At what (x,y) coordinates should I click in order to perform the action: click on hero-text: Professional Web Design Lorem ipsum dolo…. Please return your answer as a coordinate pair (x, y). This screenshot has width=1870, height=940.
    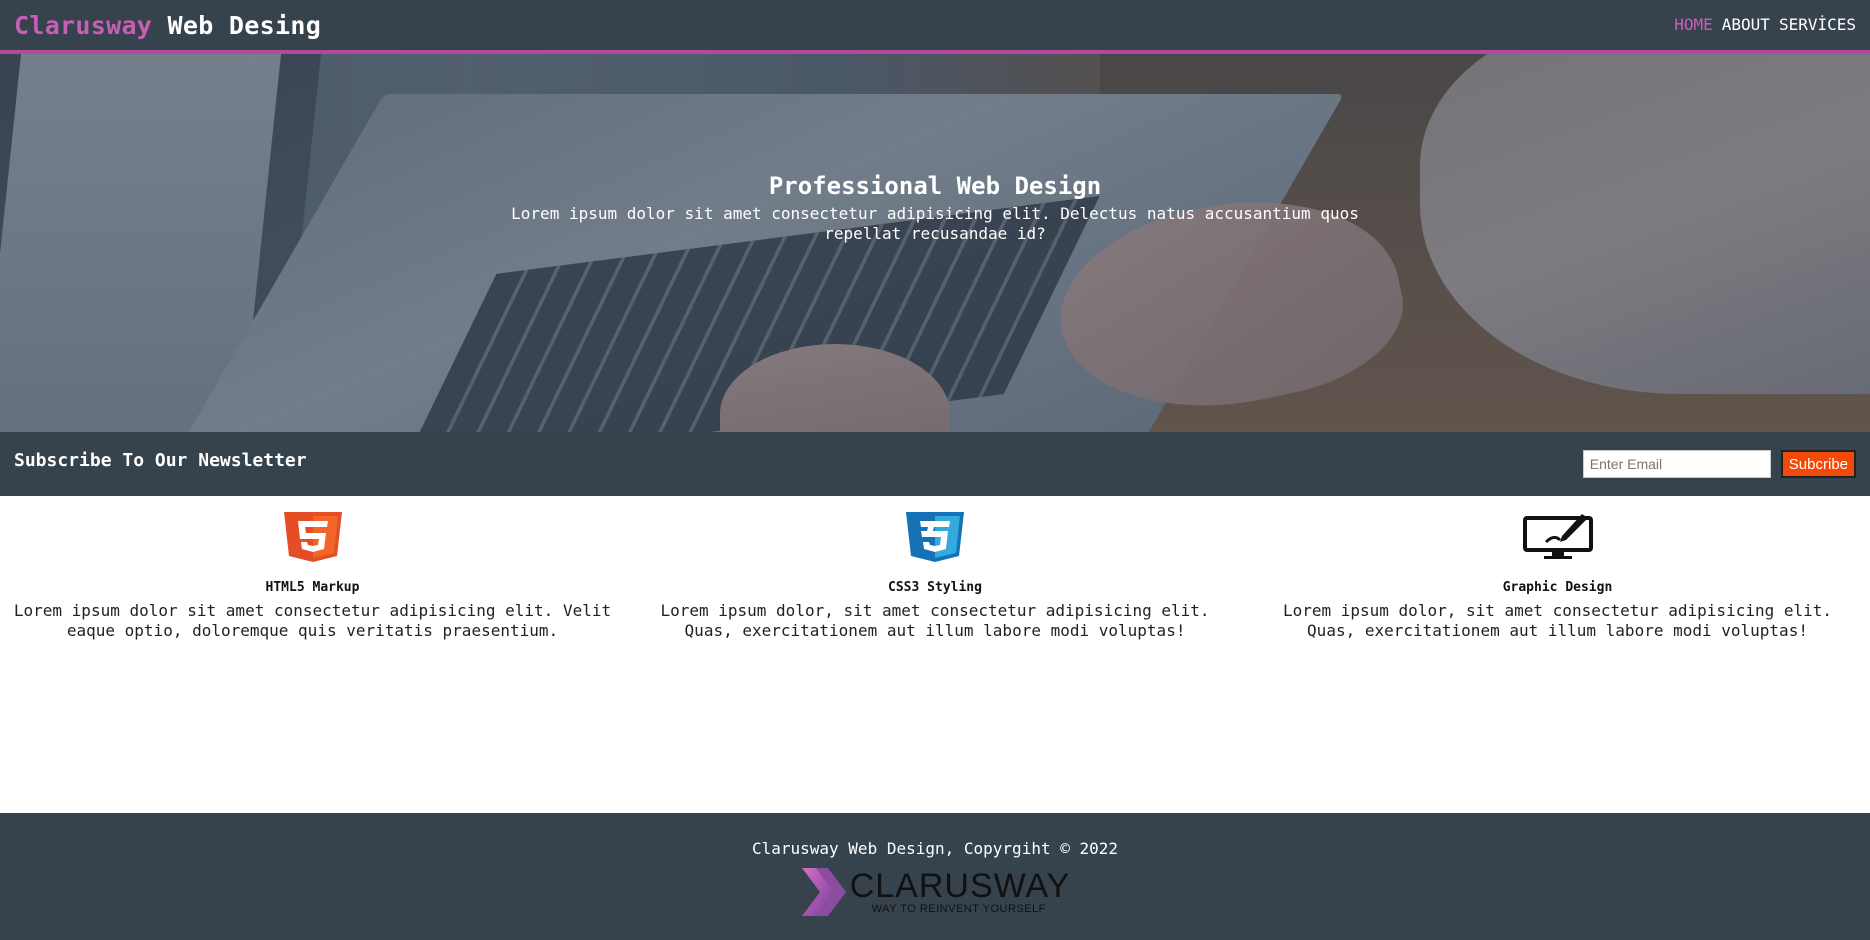
    Looking at the image, I should click on (935, 208).